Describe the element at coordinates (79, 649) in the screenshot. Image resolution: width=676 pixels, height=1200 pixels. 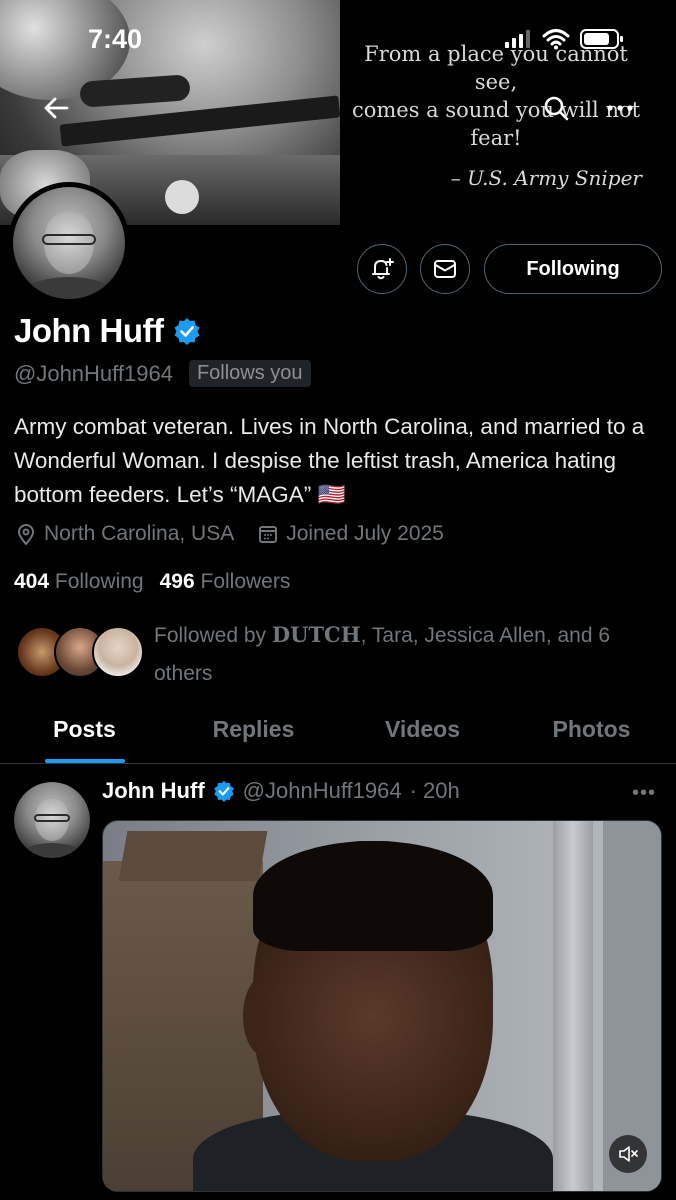
I see `followed-by-avatars` at that location.